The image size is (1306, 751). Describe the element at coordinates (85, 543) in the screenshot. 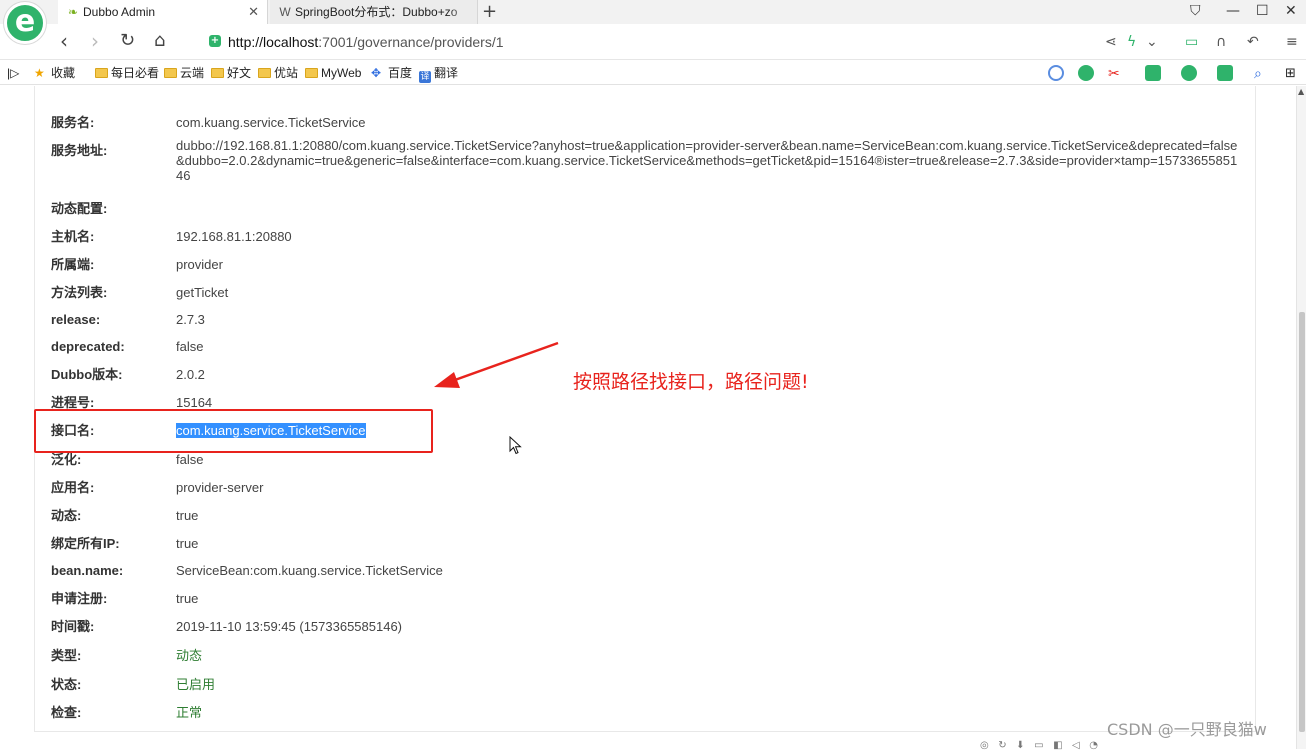

I see `detail-key: 绑定所有IP:` at that location.